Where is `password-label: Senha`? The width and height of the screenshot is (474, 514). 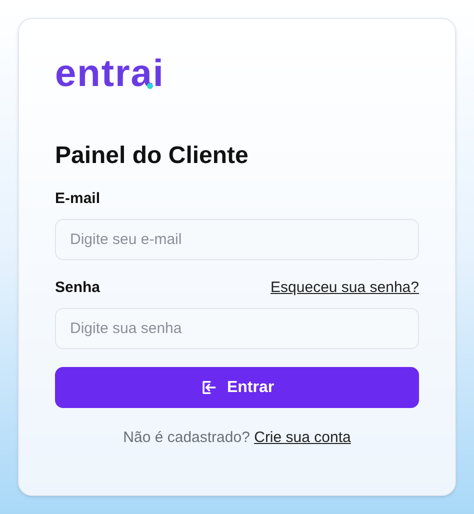 password-label: Senha is located at coordinates (77, 288).